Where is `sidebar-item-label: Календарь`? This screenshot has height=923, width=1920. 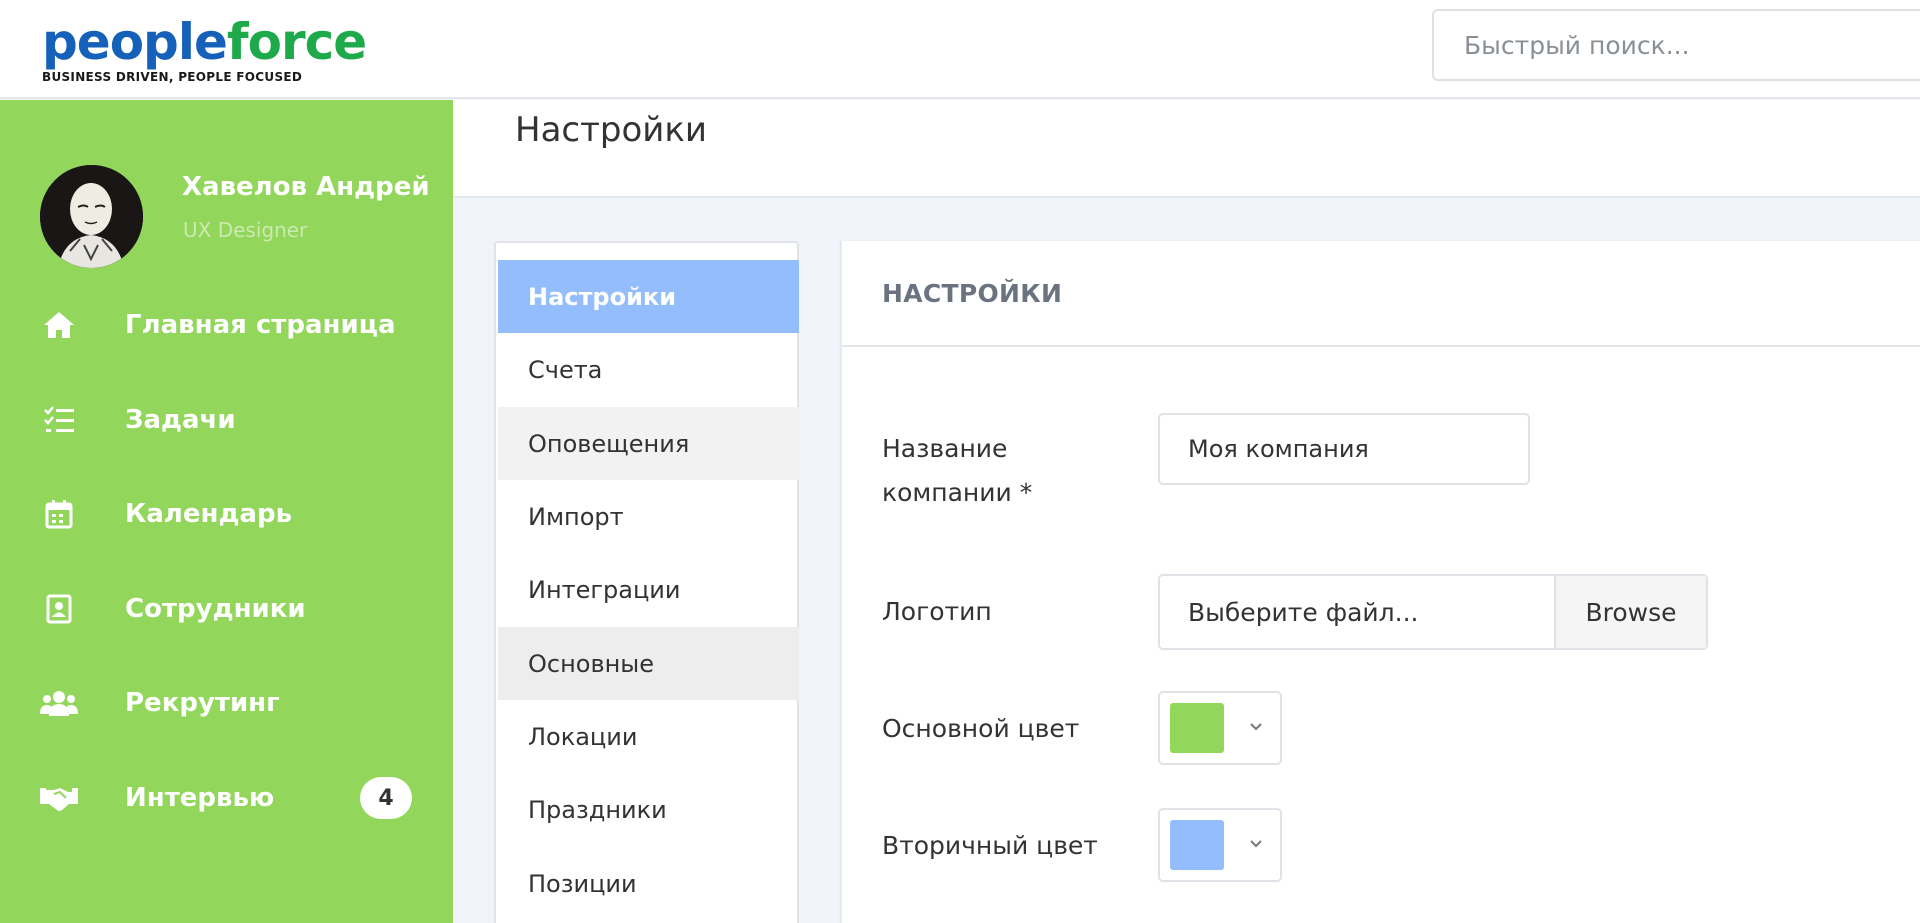 sidebar-item-label: Календарь is located at coordinates (209, 514).